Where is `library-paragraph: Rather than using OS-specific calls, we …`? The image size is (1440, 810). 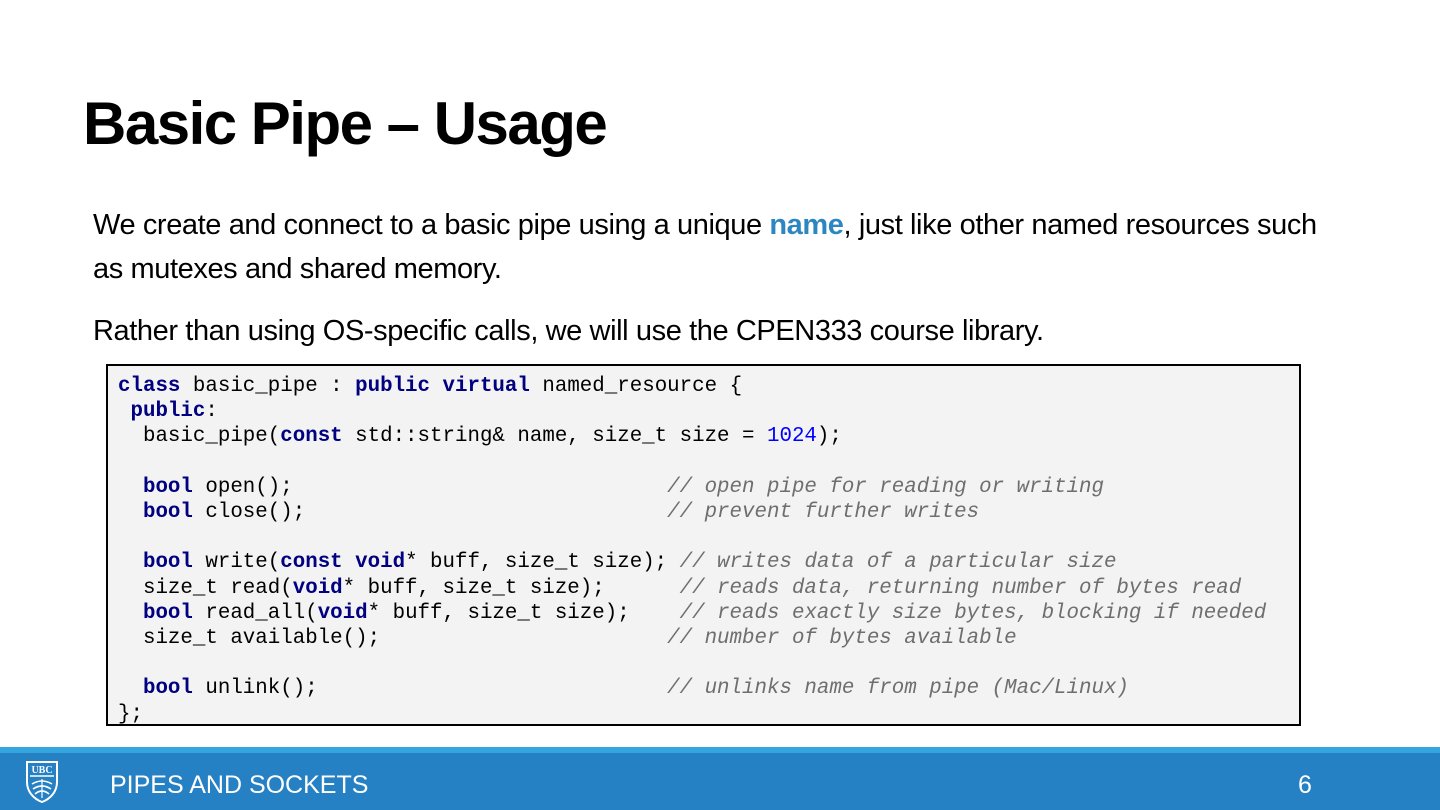
library-paragraph: Rather than using OS-specific calls, we … is located at coordinates (568, 331).